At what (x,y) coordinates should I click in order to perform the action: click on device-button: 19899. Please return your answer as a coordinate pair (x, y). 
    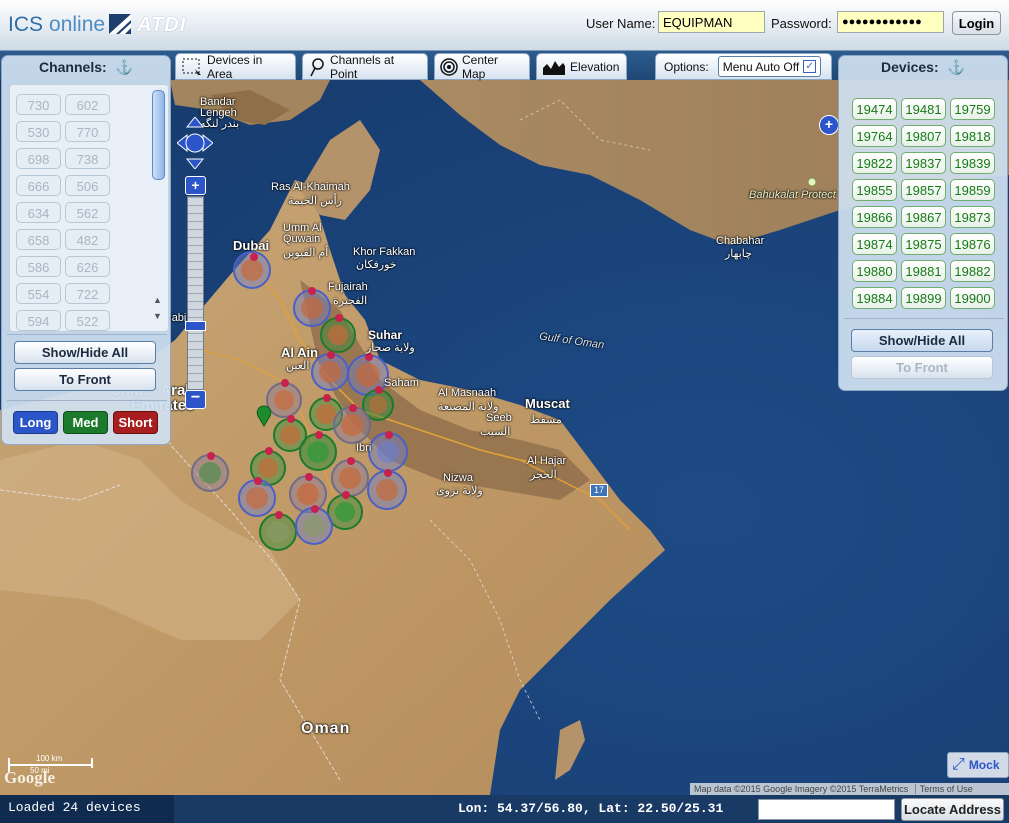
    Looking at the image, I should click on (923, 298).